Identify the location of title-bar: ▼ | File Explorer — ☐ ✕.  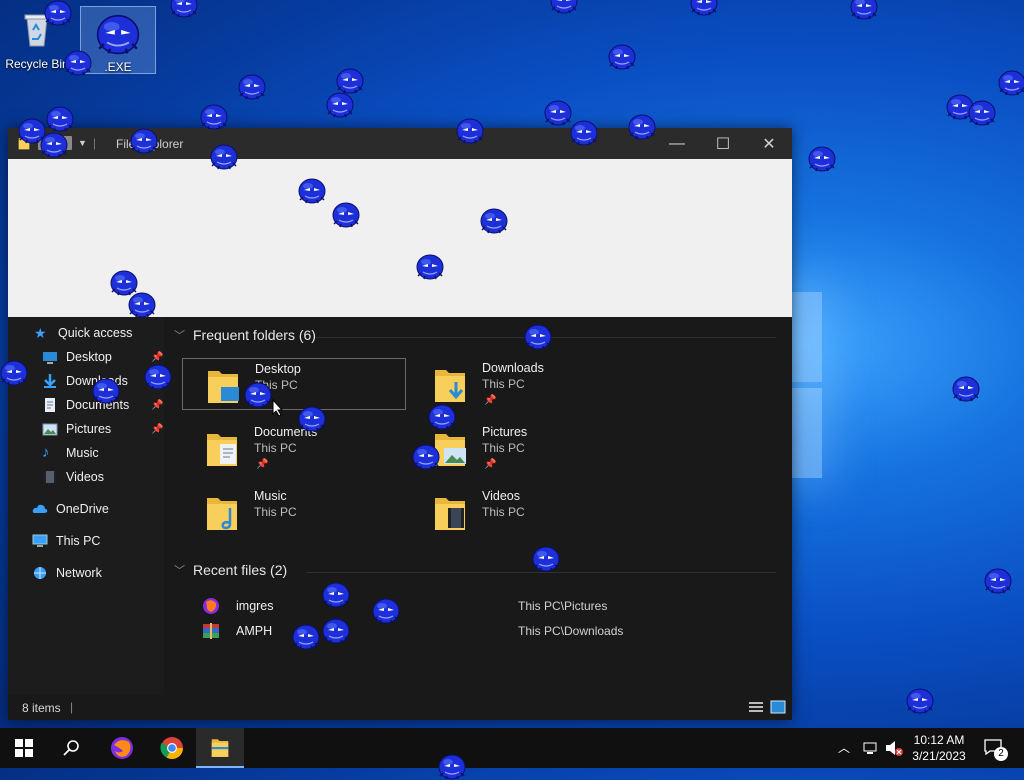
(400, 143).